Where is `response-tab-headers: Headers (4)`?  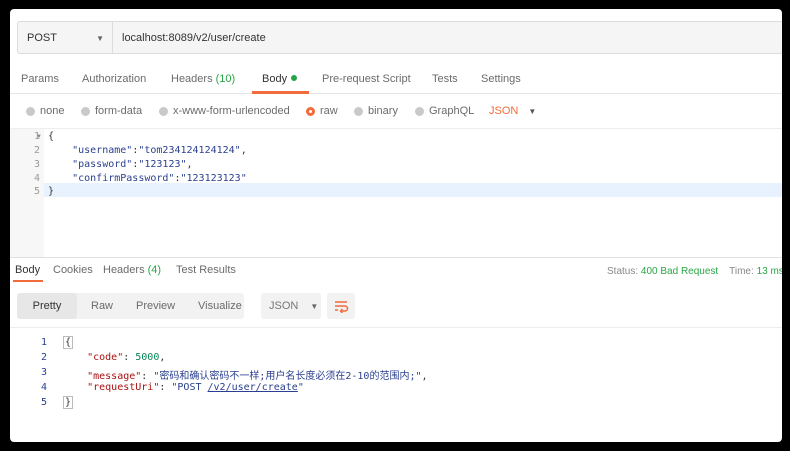
response-tab-headers: Headers (4) is located at coordinates (132, 270).